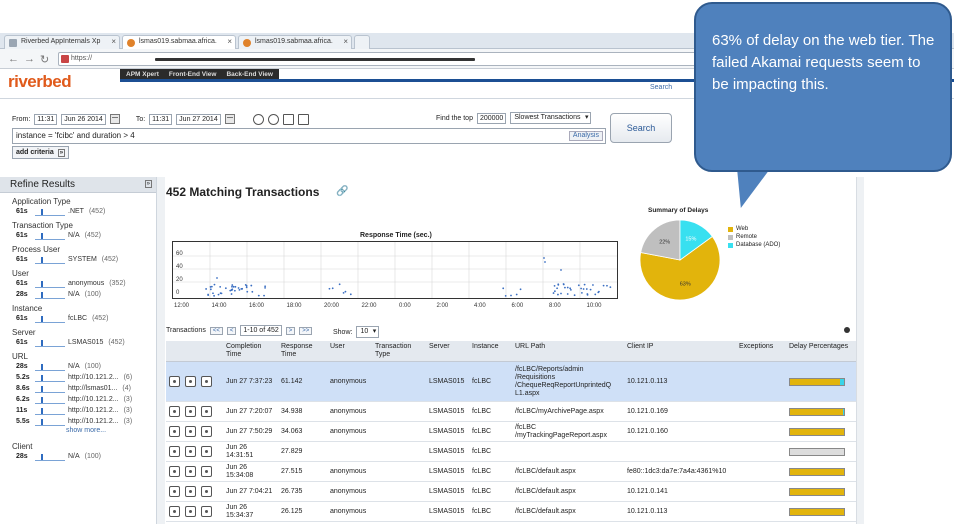  Describe the element at coordinates (447, 351) in the screenshot. I see `column-header: Server` at that location.